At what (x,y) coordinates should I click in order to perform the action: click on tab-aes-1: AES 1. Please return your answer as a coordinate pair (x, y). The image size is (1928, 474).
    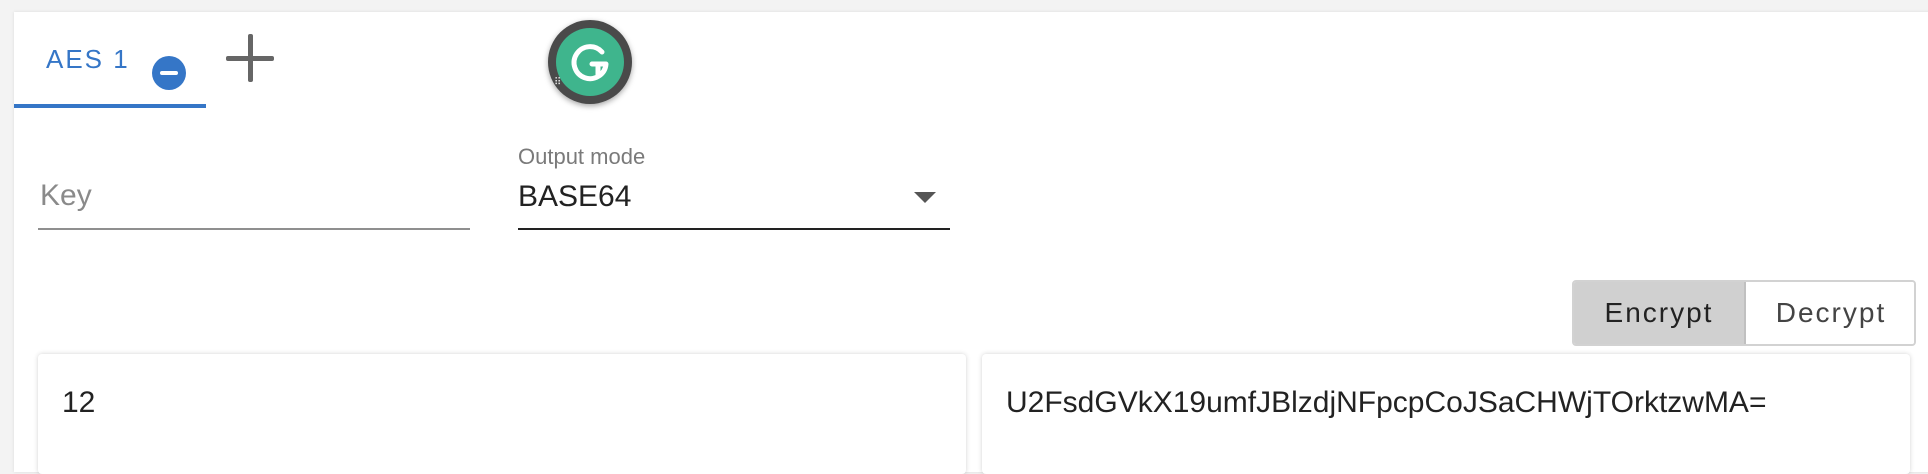
    Looking at the image, I should click on (110, 61).